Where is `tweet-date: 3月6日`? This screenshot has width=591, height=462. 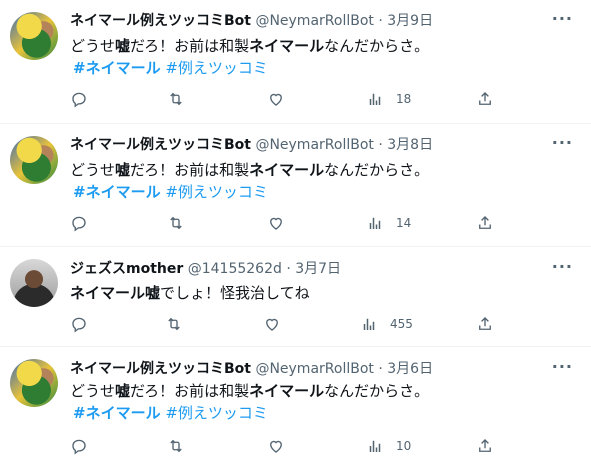 tweet-date: 3月6日 is located at coordinates (410, 369).